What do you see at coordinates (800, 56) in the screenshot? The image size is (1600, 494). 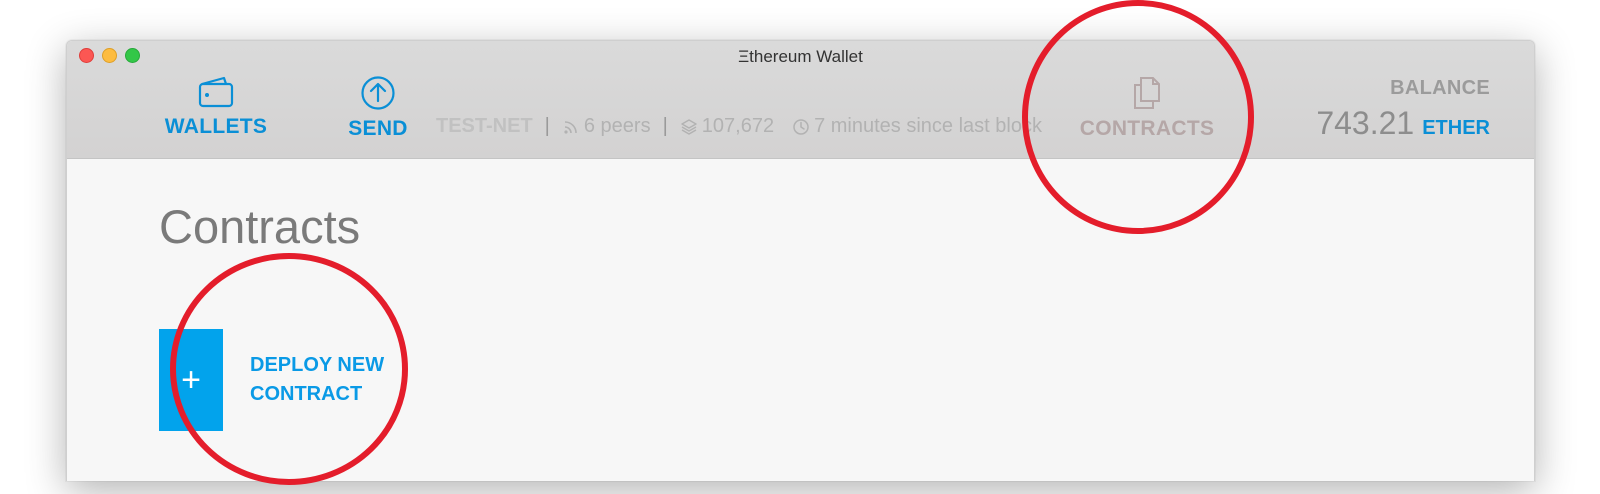 I see `window-title: Ξthereum Wallet` at bounding box center [800, 56].